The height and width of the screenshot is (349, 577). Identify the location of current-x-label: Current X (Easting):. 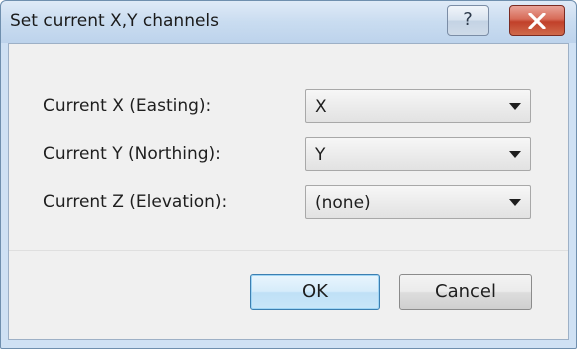
(127, 106).